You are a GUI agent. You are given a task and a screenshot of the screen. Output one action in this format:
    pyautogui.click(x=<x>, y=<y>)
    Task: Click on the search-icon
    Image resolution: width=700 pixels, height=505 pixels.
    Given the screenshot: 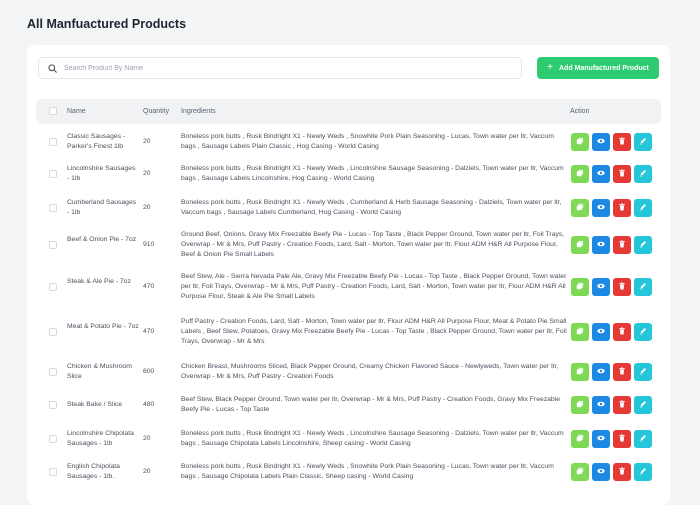 What is the action you would take?
    pyautogui.click(x=52, y=68)
    